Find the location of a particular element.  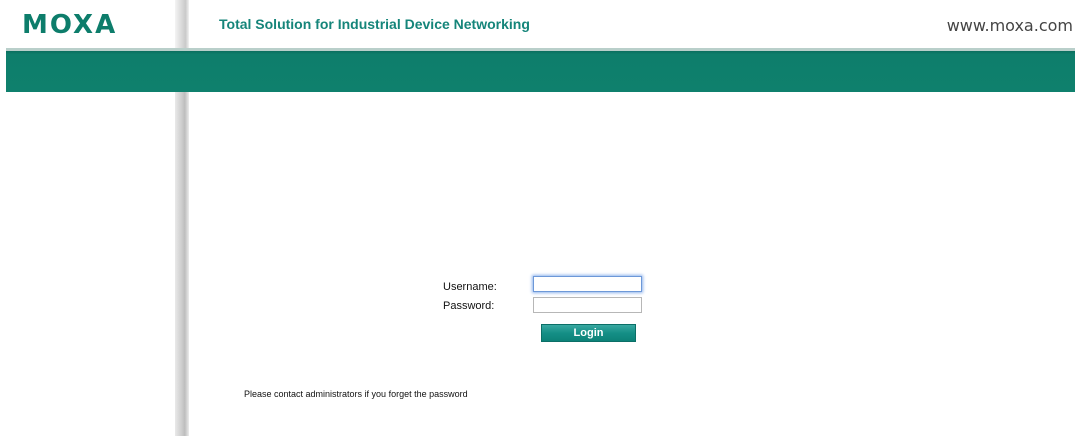

moxa-logo: MOXA ® is located at coordinates (102, 25).